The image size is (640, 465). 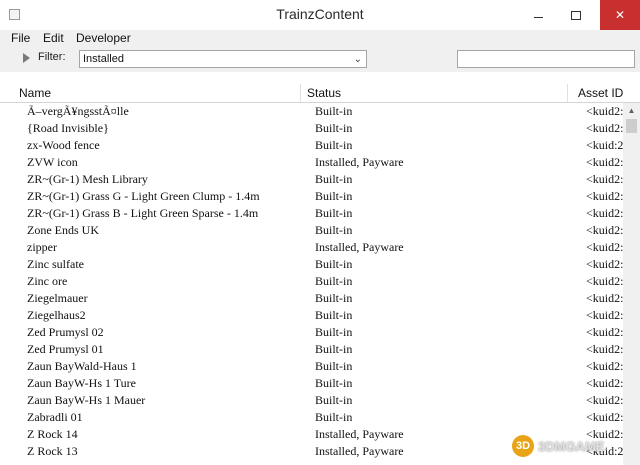 What do you see at coordinates (63, 230) in the screenshot?
I see `row-name: Zone Ends UK` at bounding box center [63, 230].